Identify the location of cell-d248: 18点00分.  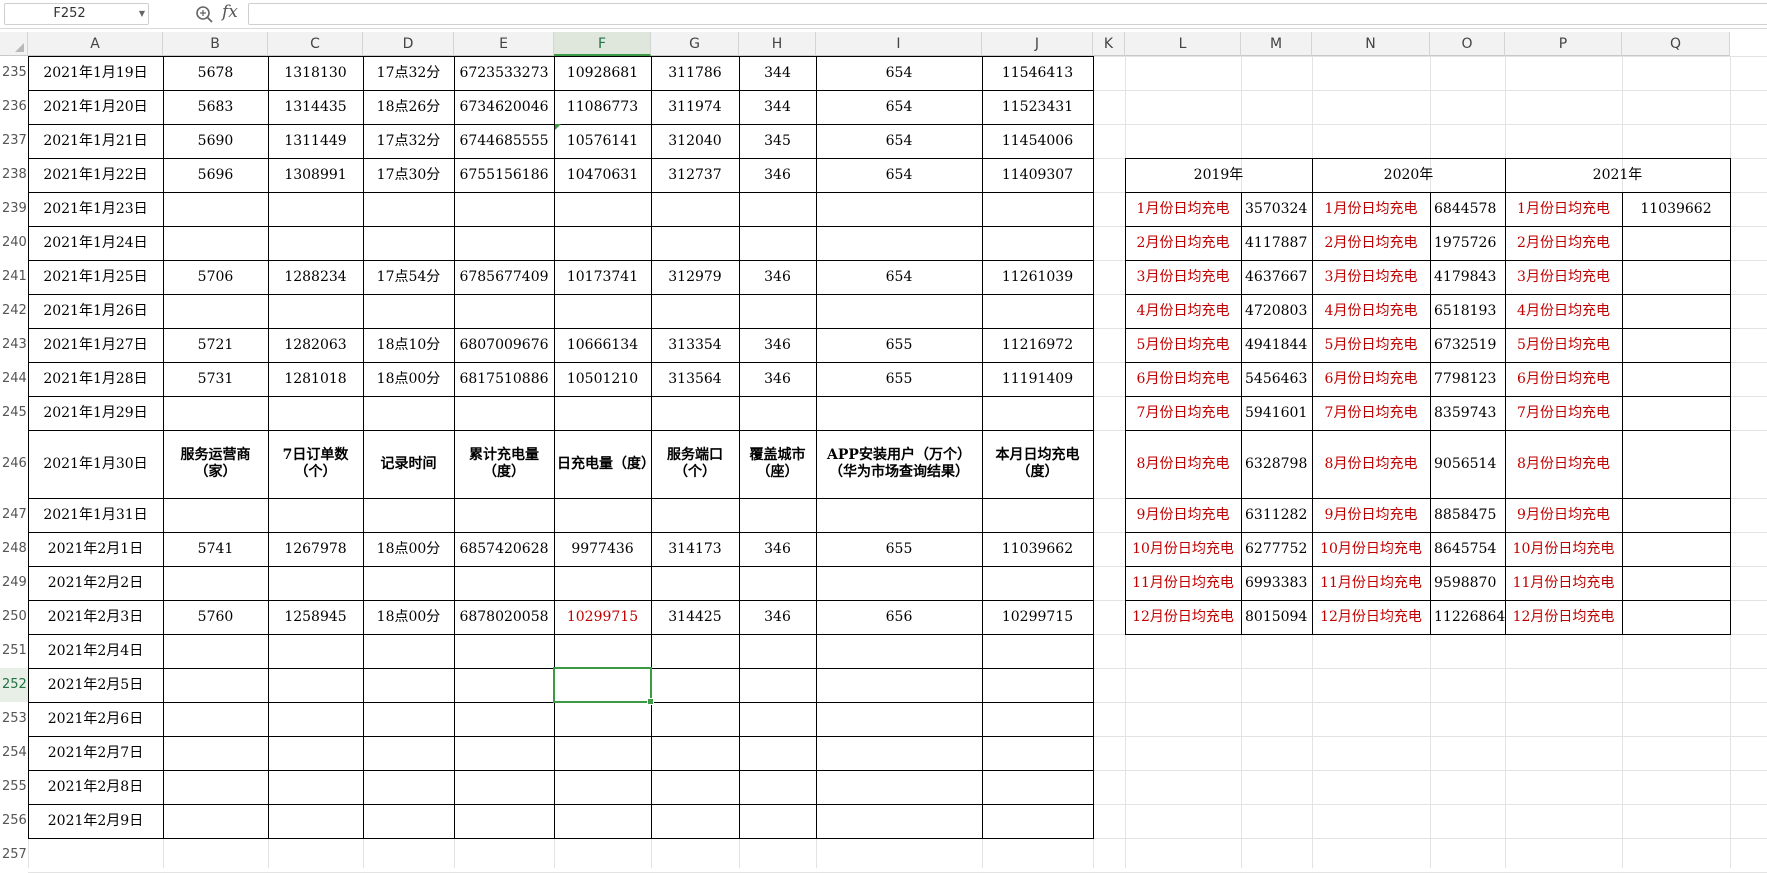
(408, 549).